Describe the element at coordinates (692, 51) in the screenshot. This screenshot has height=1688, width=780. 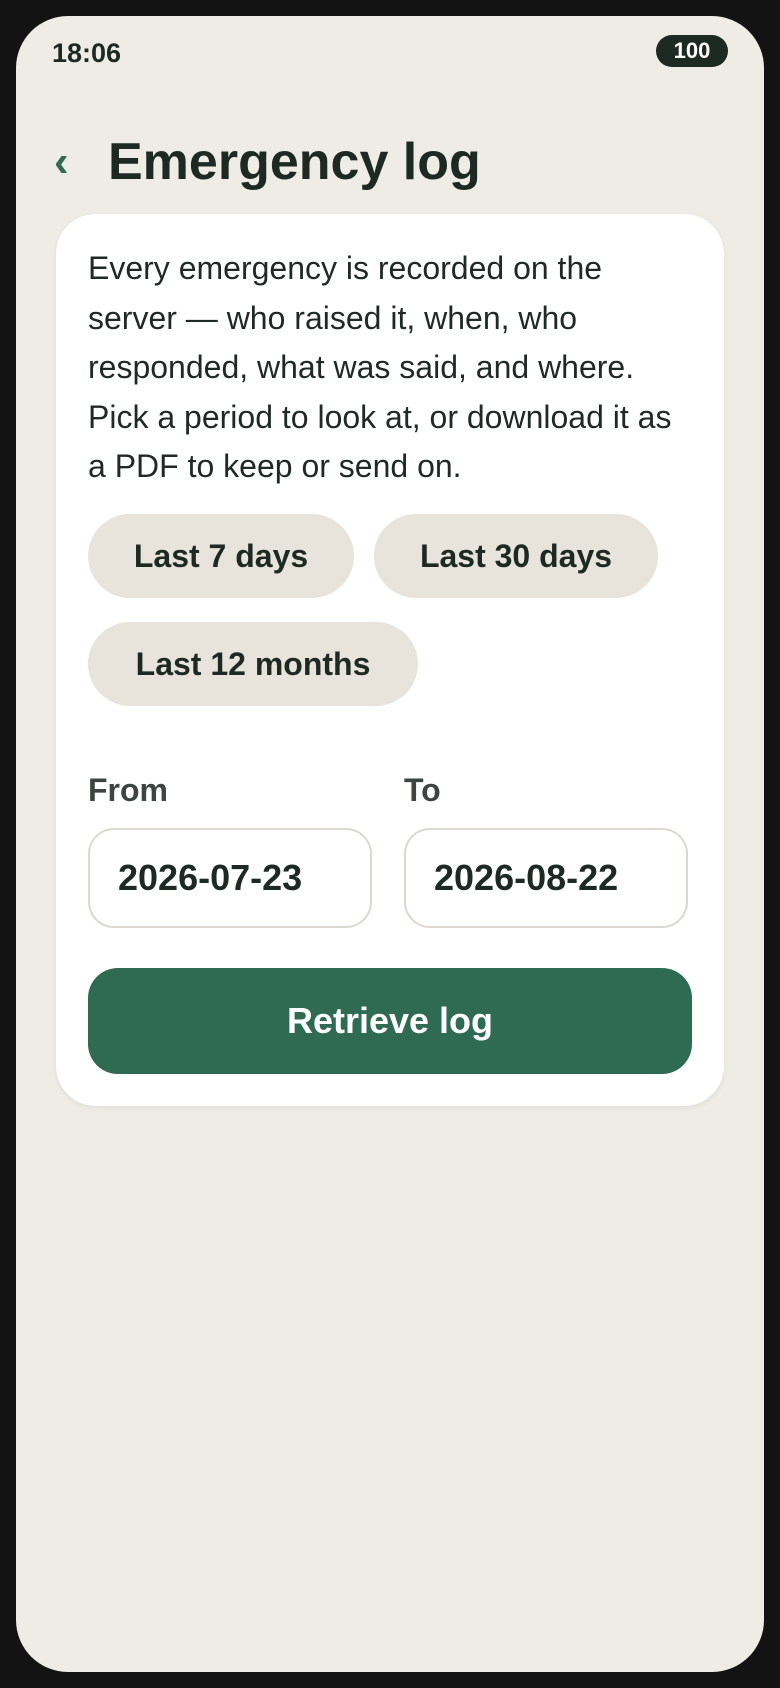
I see `battery-indicator: 100` at that location.